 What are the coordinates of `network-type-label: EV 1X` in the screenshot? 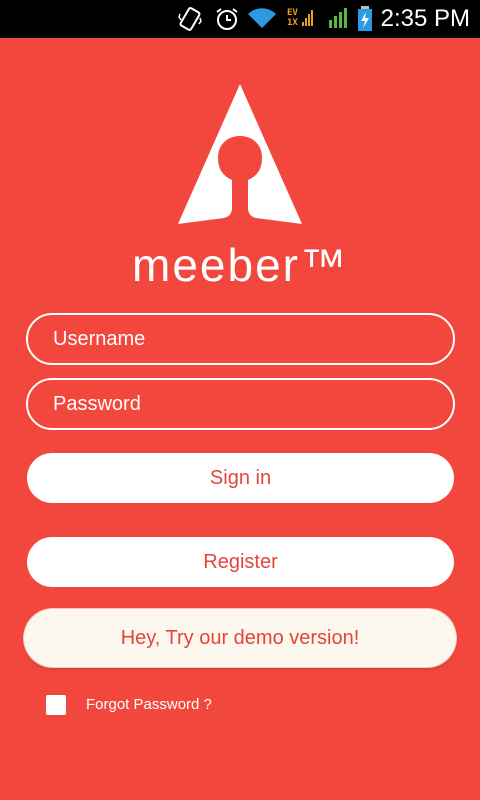 It's located at (292, 18).